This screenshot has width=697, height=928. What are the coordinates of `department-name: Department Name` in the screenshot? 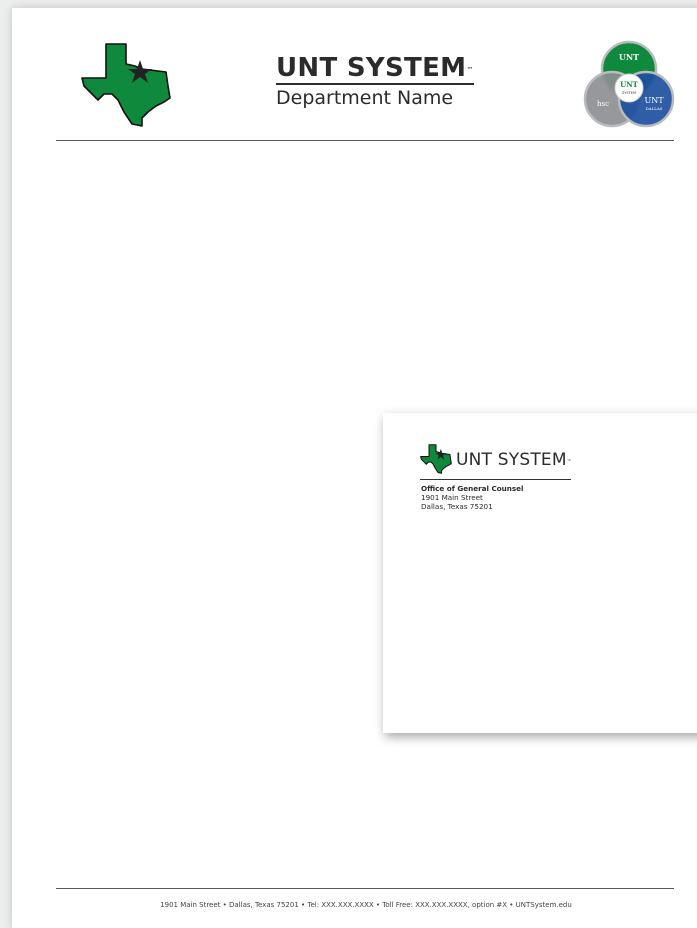 It's located at (365, 98).